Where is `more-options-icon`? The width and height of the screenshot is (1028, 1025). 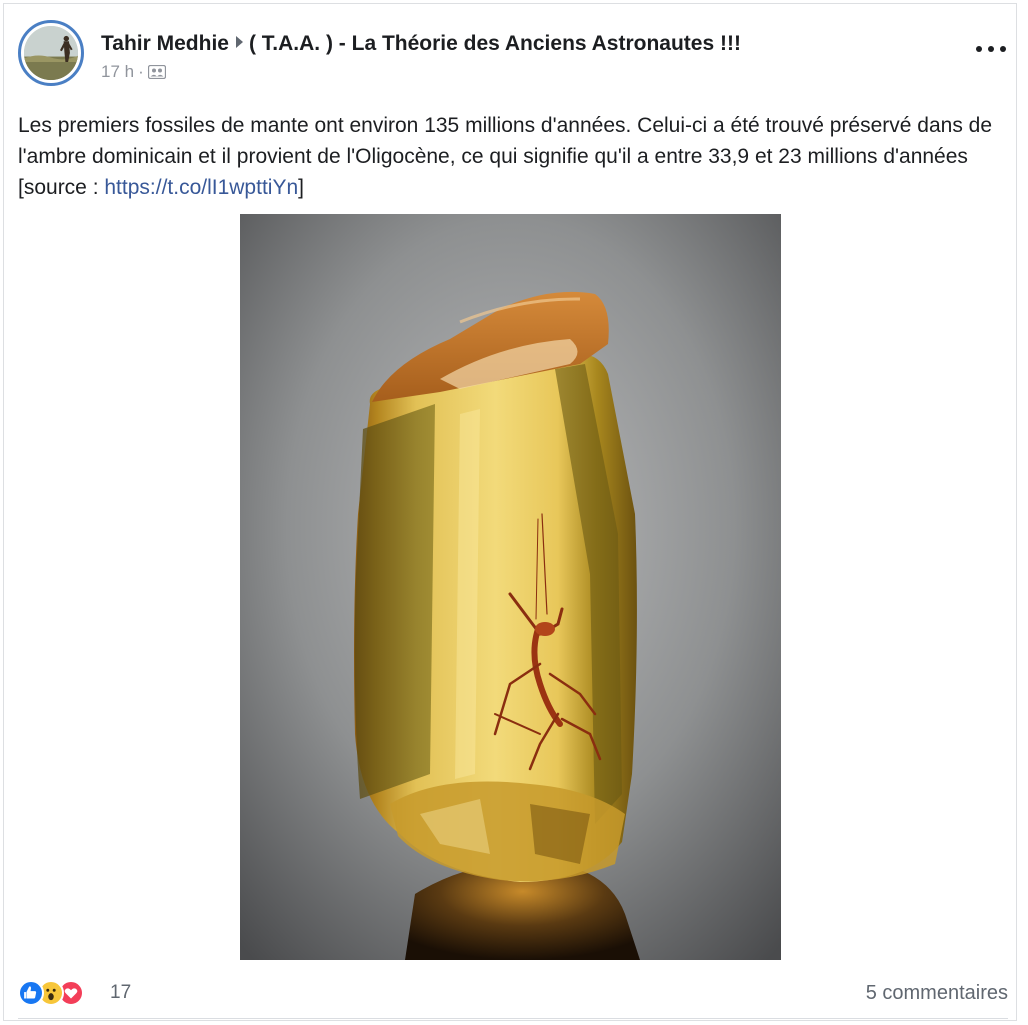 more-options-icon is located at coordinates (991, 49).